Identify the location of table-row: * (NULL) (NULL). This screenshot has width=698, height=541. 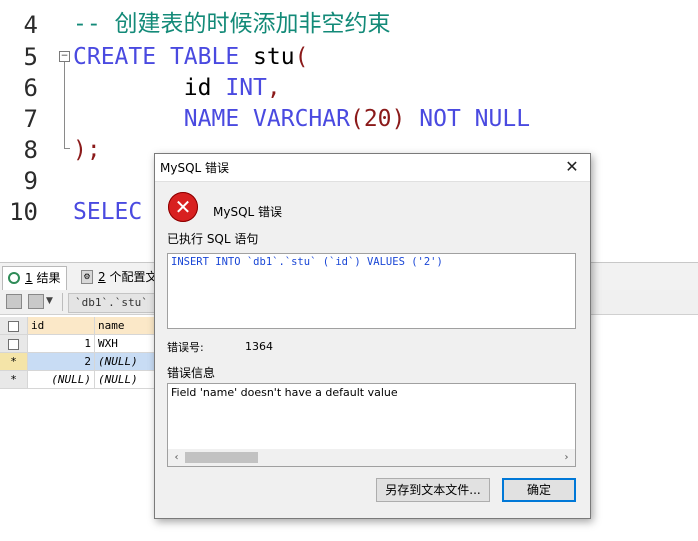
(80, 380).